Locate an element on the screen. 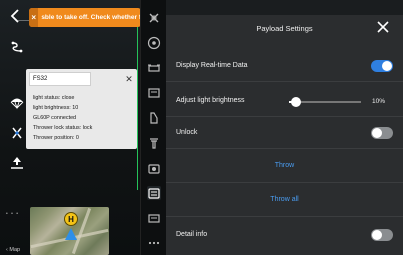  detail-info-label: Detail info is located at coordinates (192, 234).